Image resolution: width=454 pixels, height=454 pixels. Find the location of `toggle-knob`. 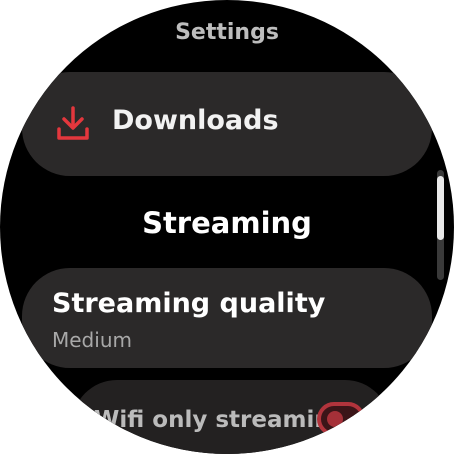

toggle-knob is located at coordinates (335, 419).